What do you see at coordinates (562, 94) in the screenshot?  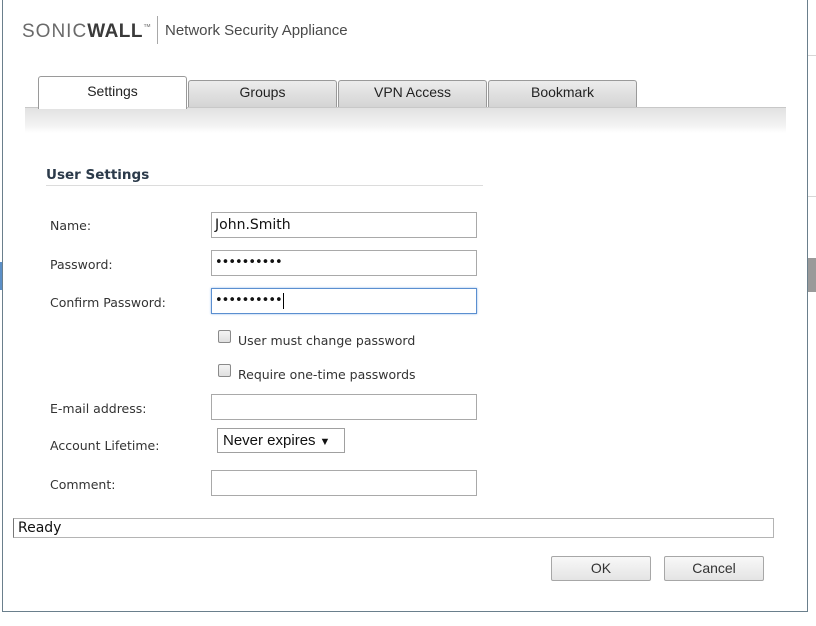 I see `tab-bookmark: Bookmark` at bounding box center [562, 94].